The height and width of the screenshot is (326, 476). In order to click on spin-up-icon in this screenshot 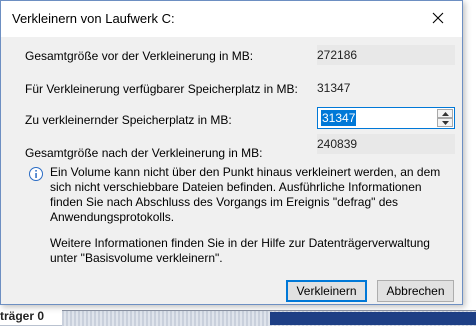, I will do `click(445, 113)`.